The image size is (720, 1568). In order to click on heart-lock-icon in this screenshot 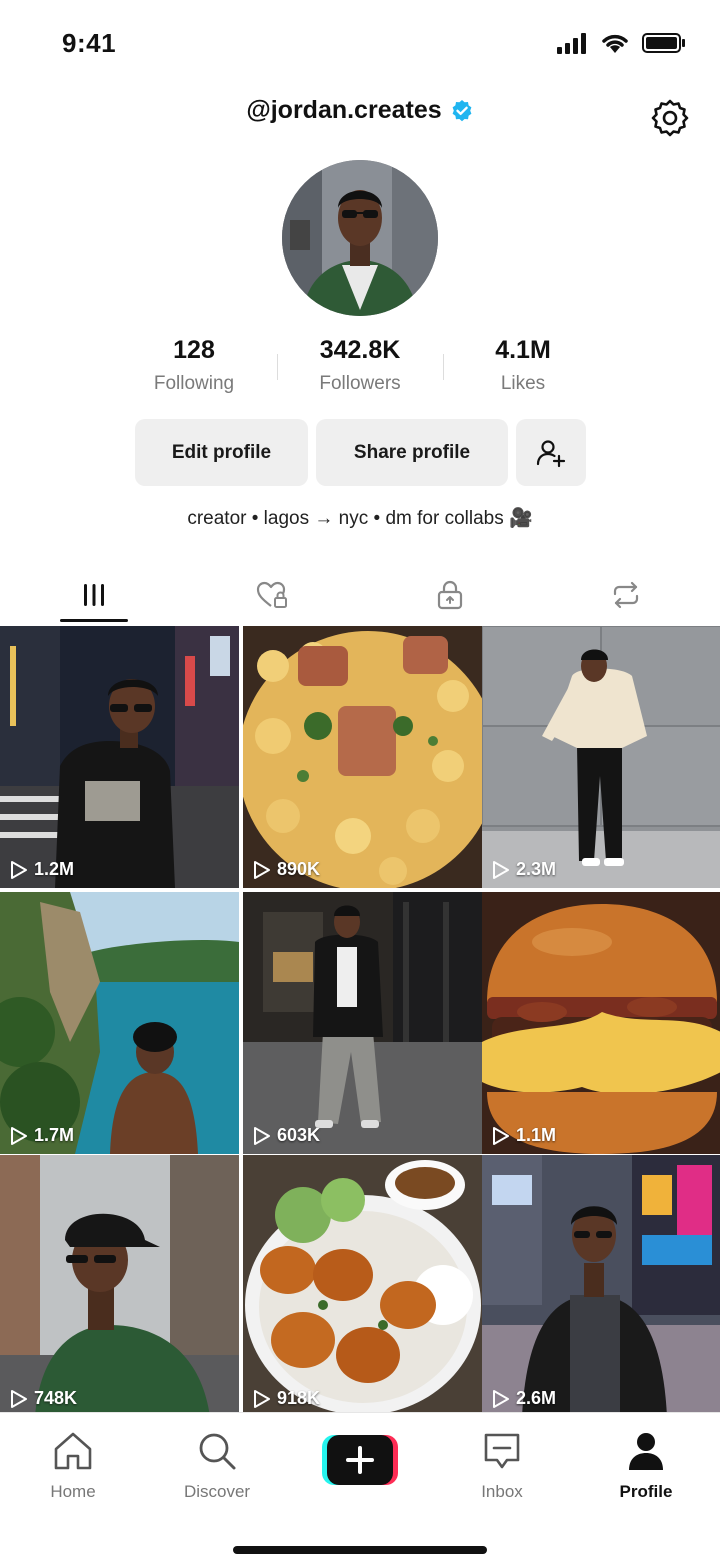, I will do `click(271, 594)`.